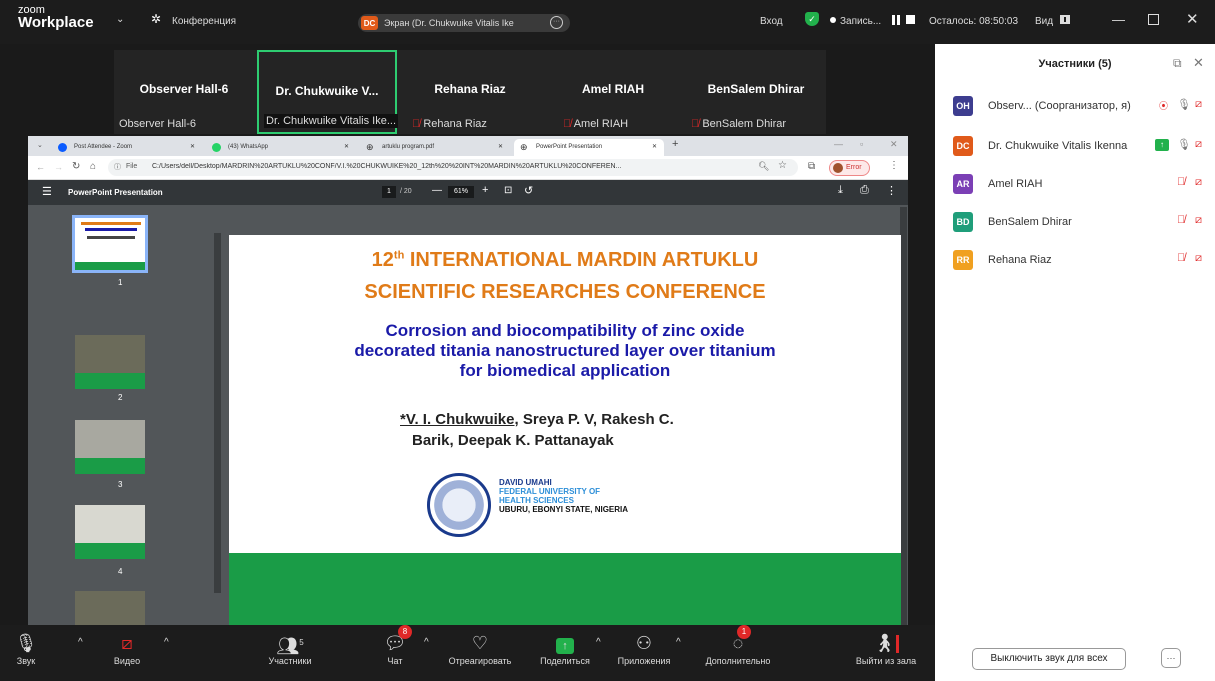 This screenshot has height=681, width=1215. I want to click on window-restore-icon: ▫, so click(861, 144).